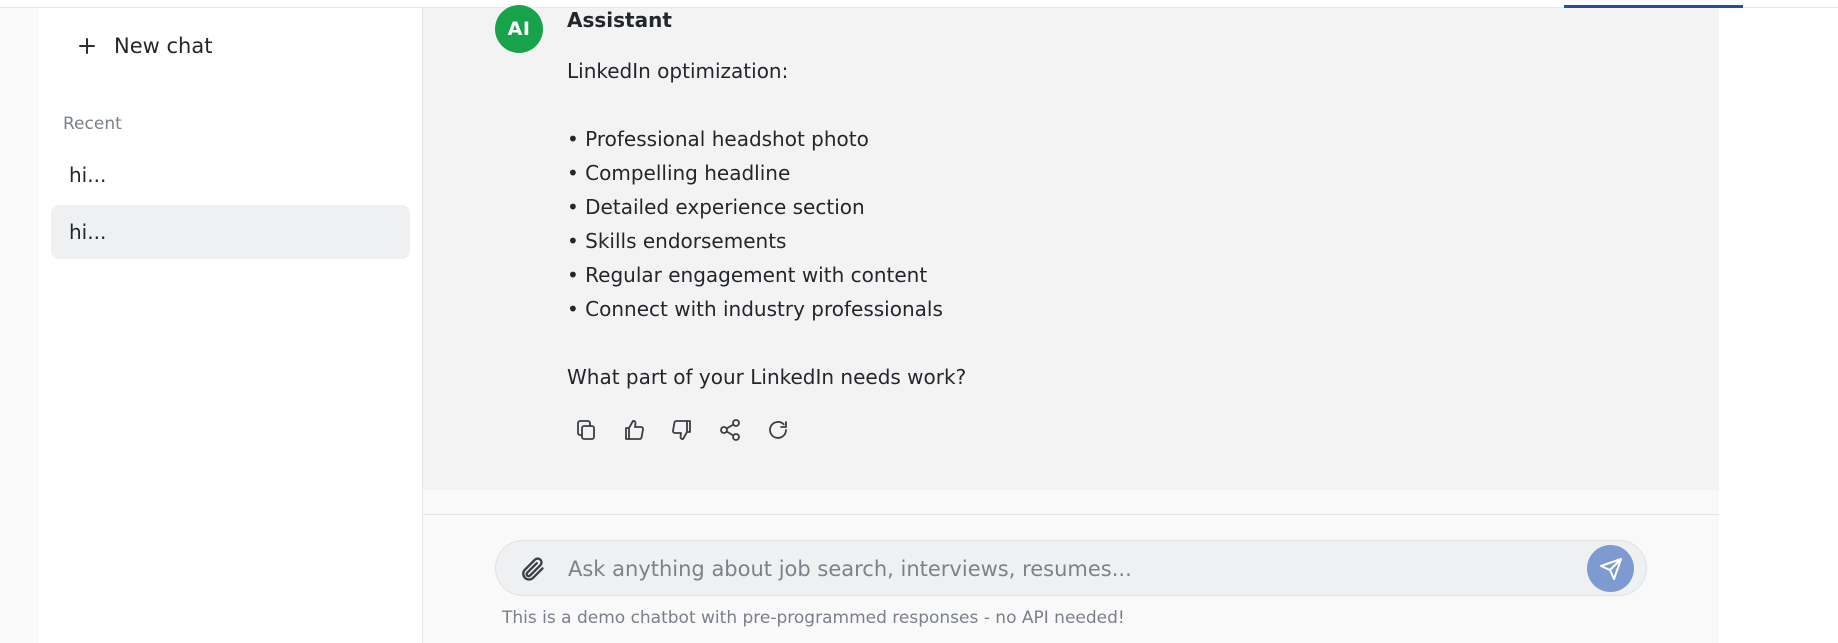 This screenshot has width=1838, height=643. I want to click on message-input, so click(1068, 569).